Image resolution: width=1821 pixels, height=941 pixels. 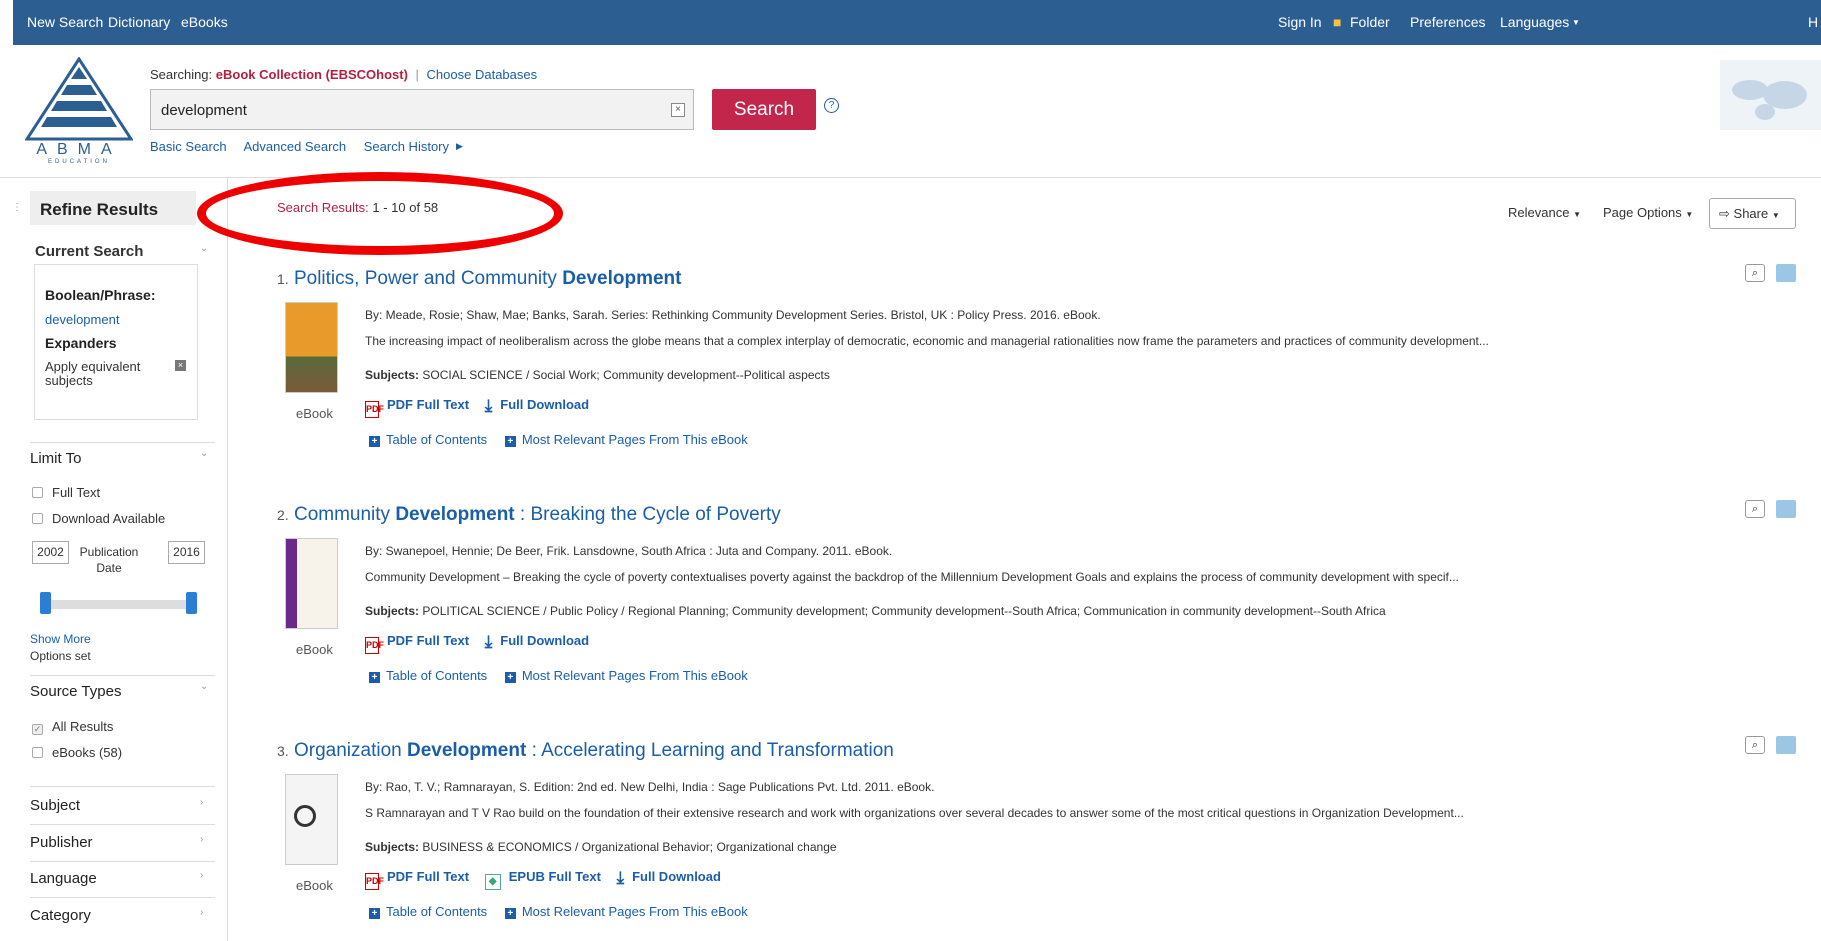 I want to click on abma-logo: ABMA EDUCATION, so click(x=79, y=111).